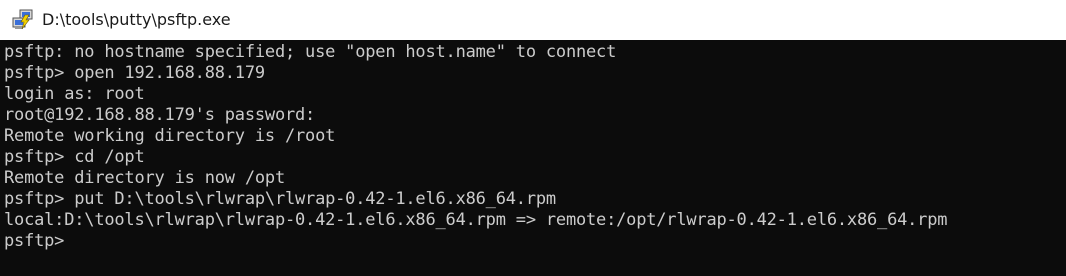  Describe the element at coordinates (136, 19) in the screenshot. I see `window-title: D:\tools\putty\psftp.exe` at that location.